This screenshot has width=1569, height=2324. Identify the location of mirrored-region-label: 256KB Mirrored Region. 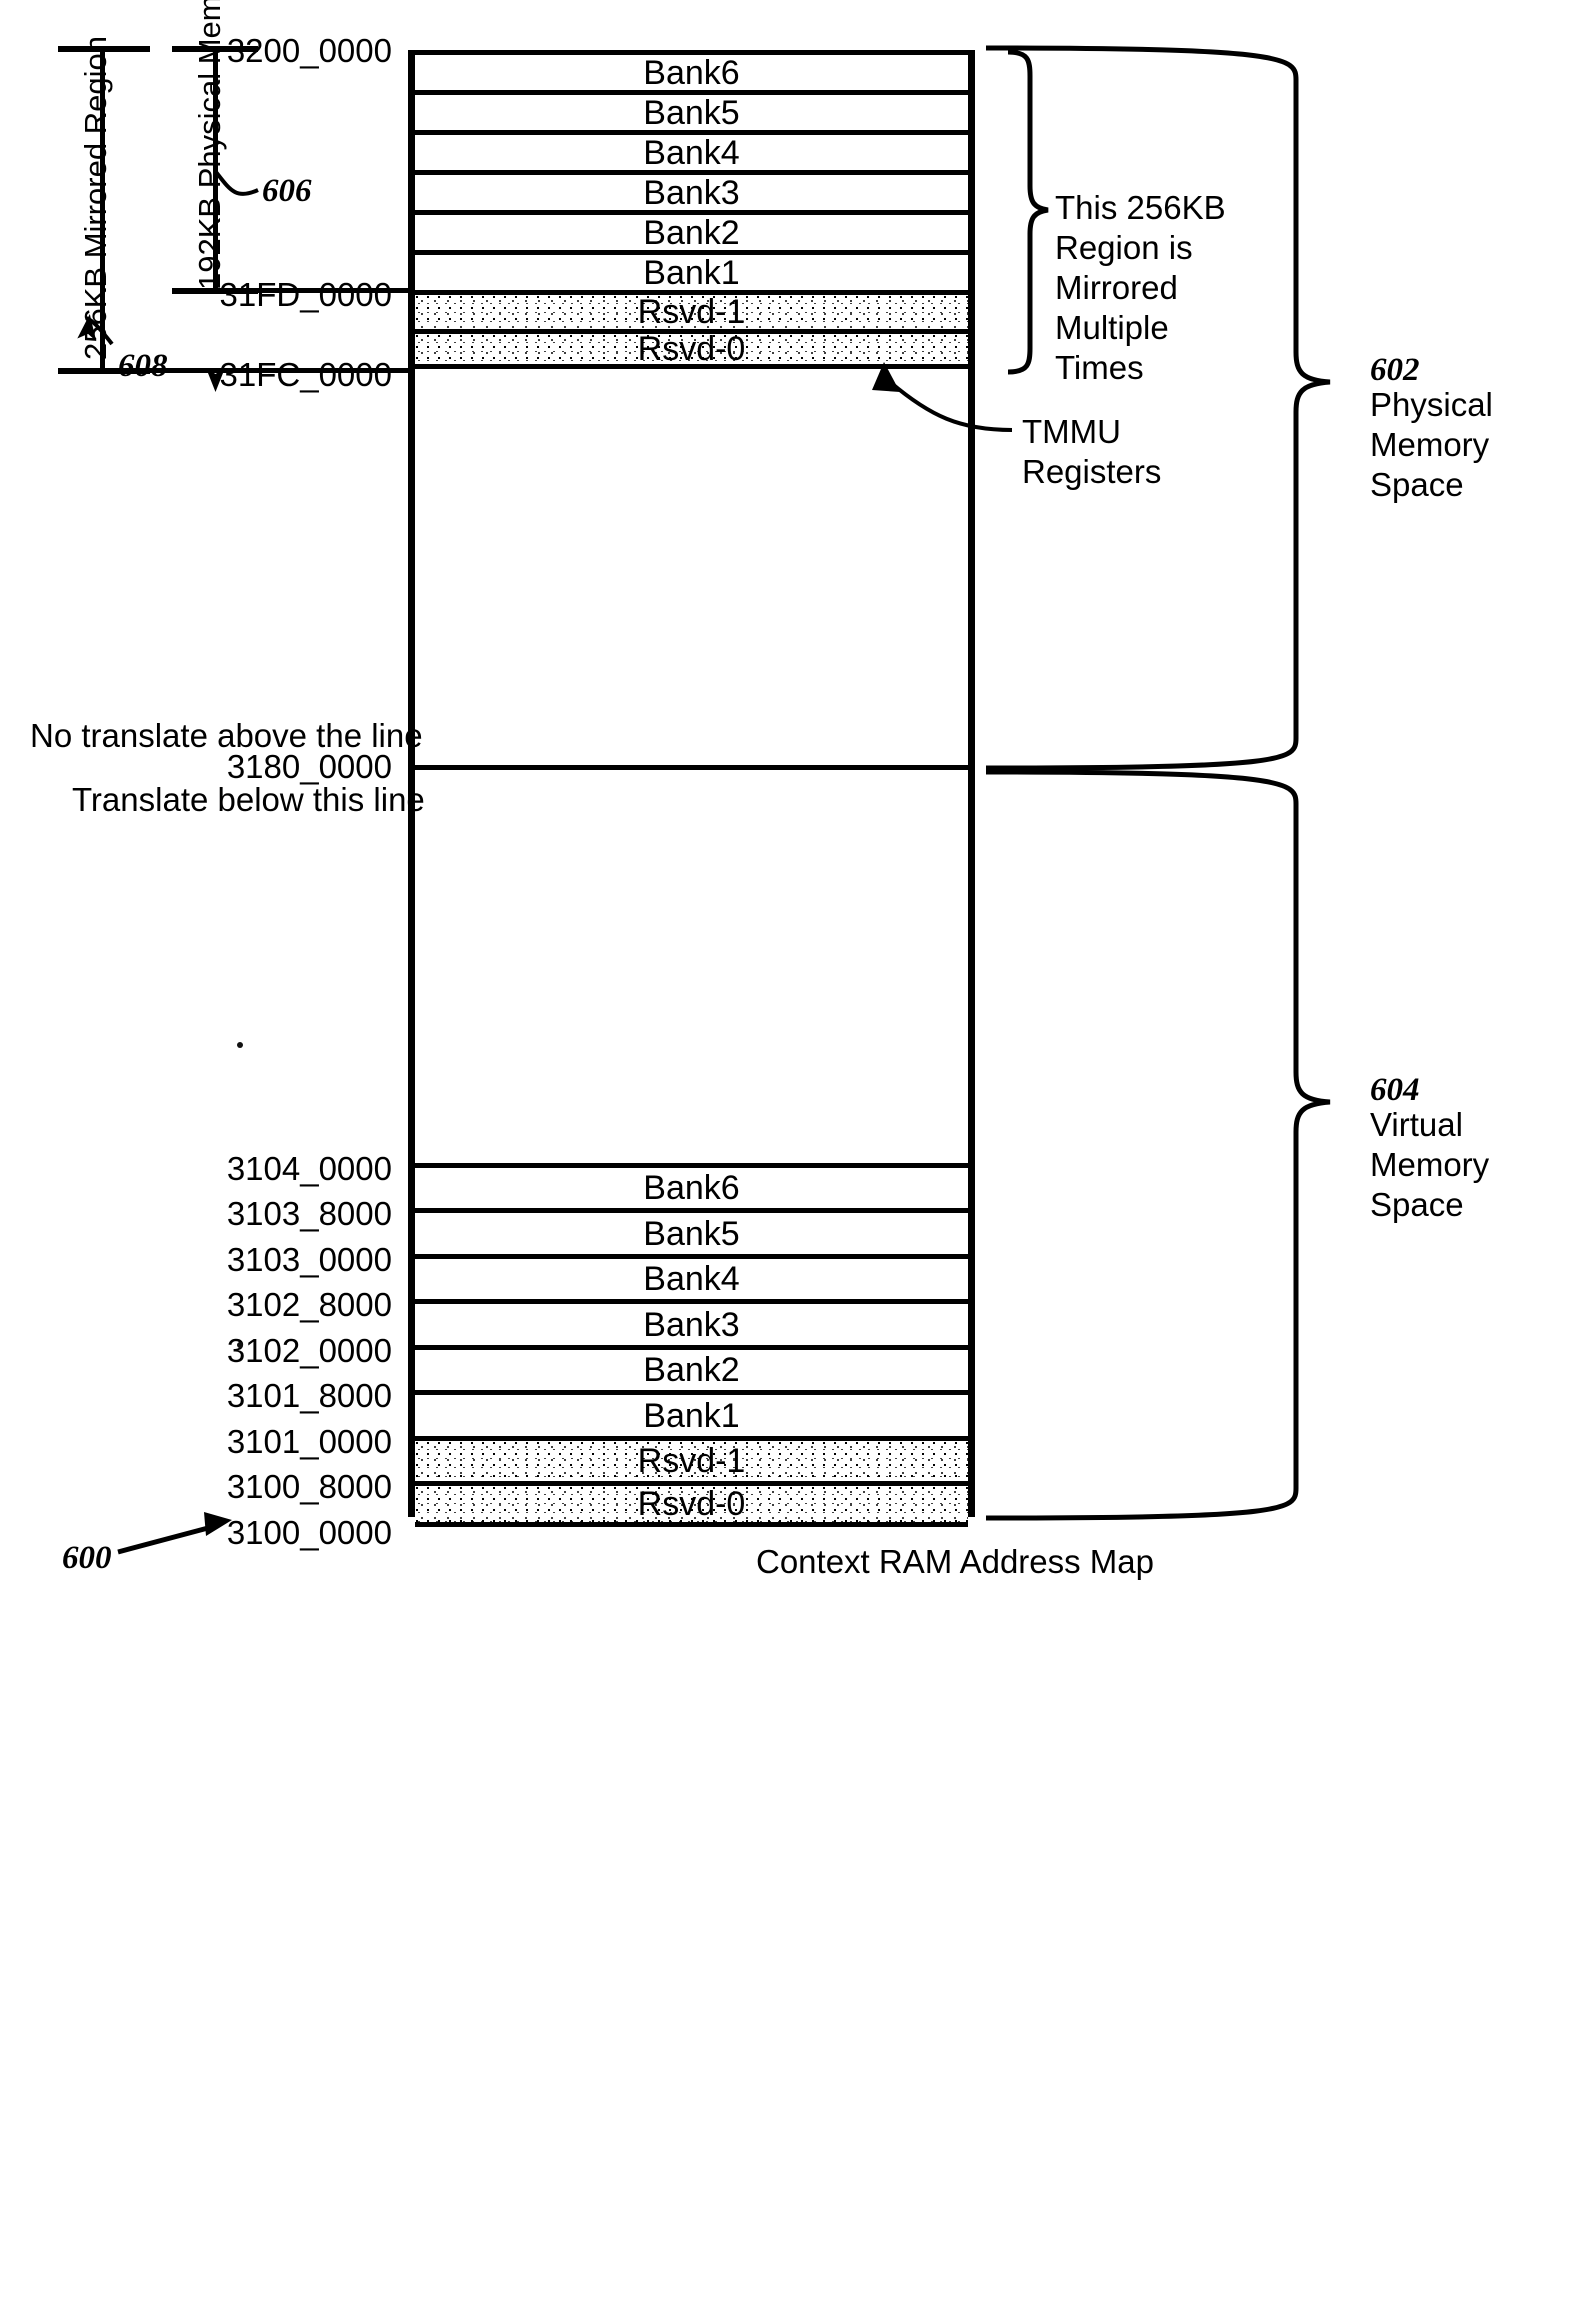
(95, 198).